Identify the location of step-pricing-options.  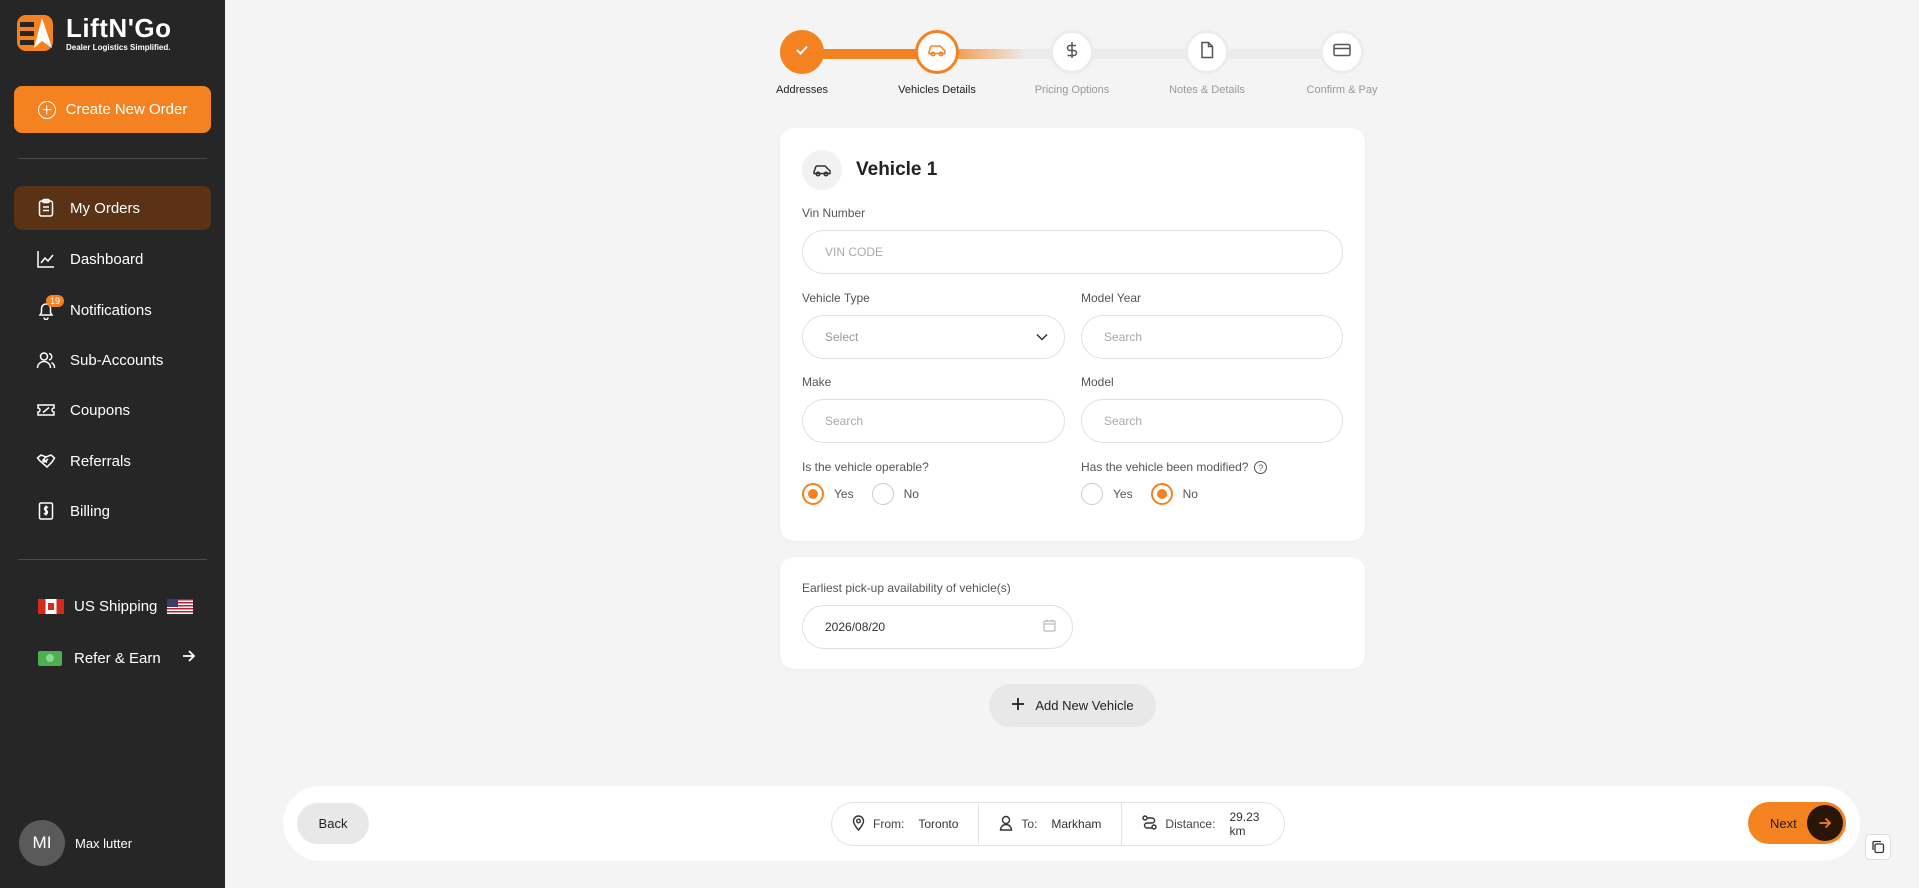
(1072, 52).